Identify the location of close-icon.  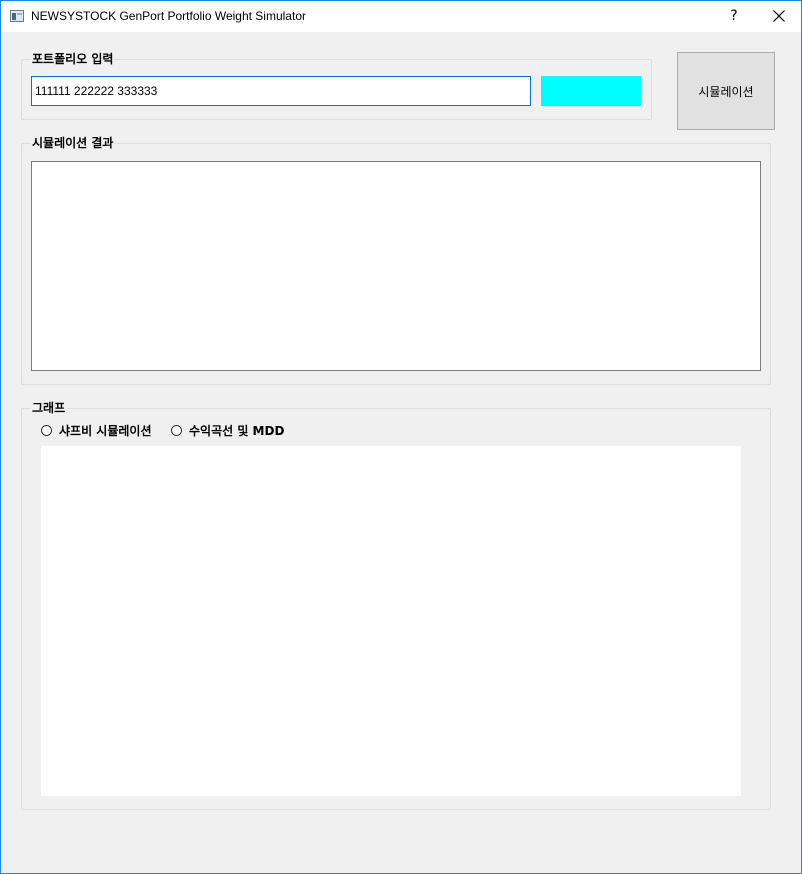
(779, 16).